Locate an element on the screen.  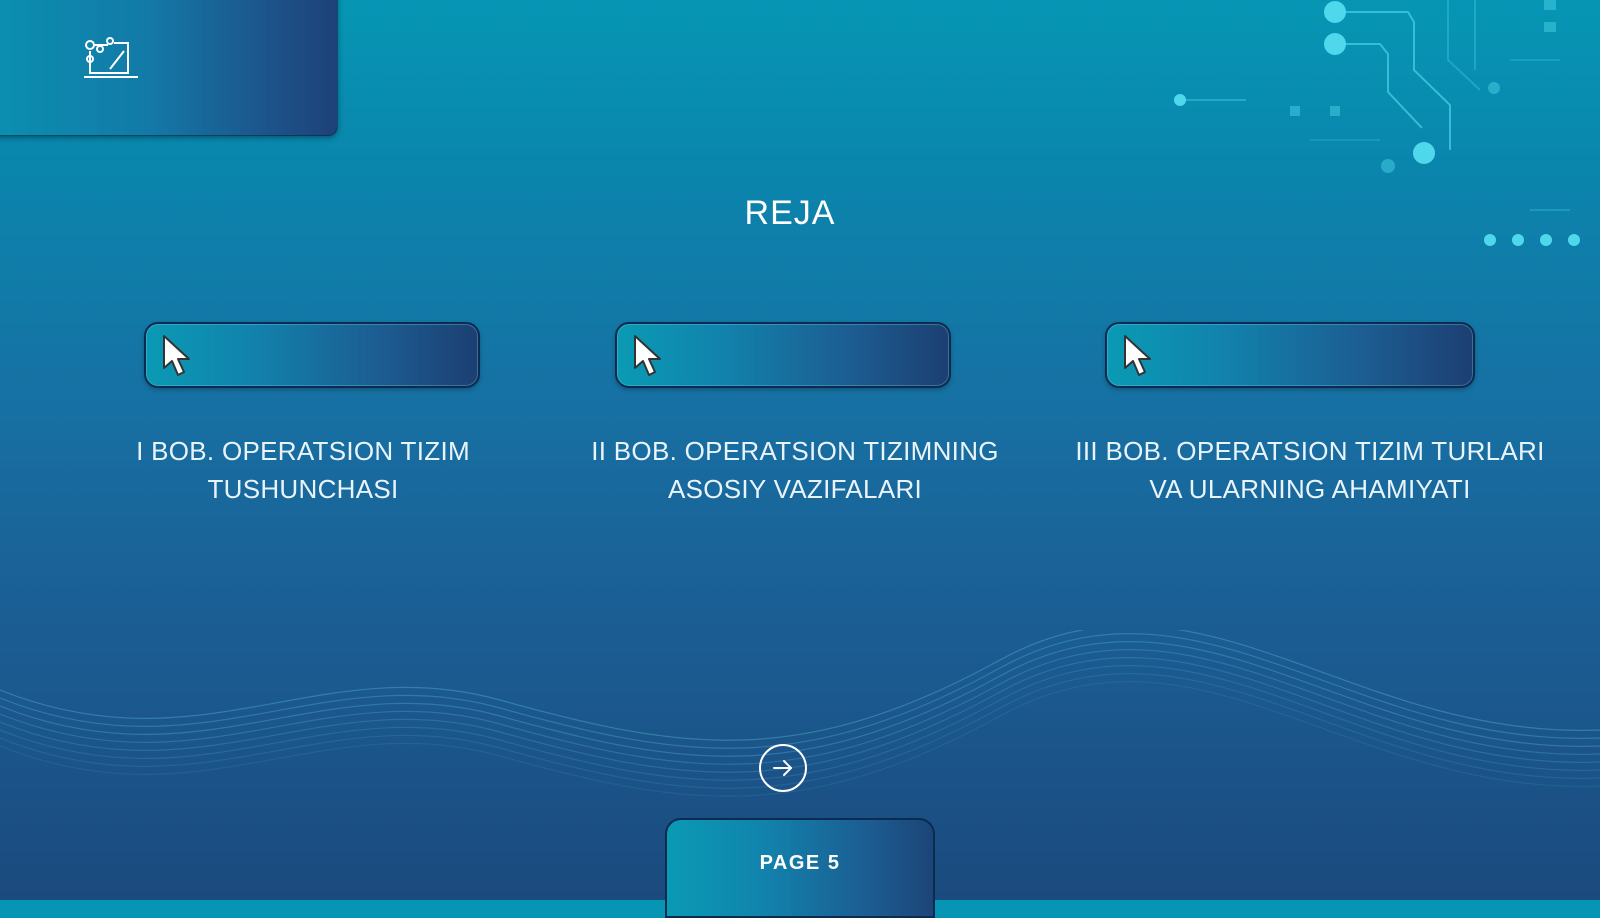
chapter-2-button is located at coordinates (783, 355).